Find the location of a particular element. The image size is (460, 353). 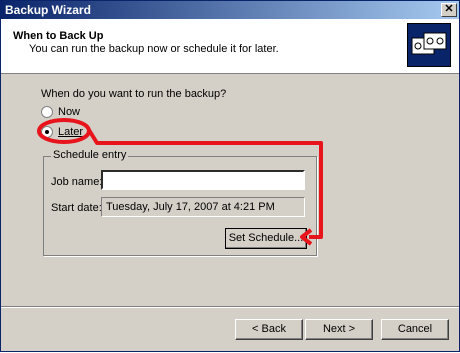

schedule-entry-legend: Schedule entry is located at coordinates (90, 155).